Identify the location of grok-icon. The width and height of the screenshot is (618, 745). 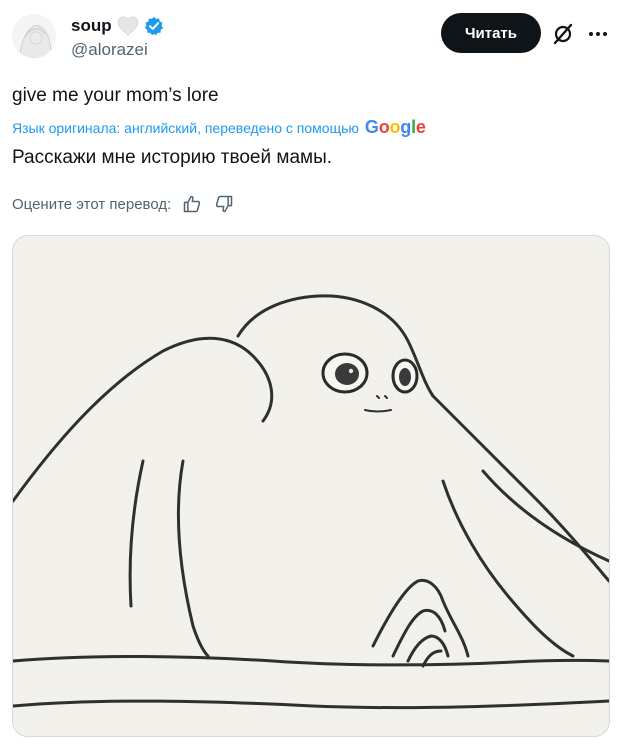
(563, 34).